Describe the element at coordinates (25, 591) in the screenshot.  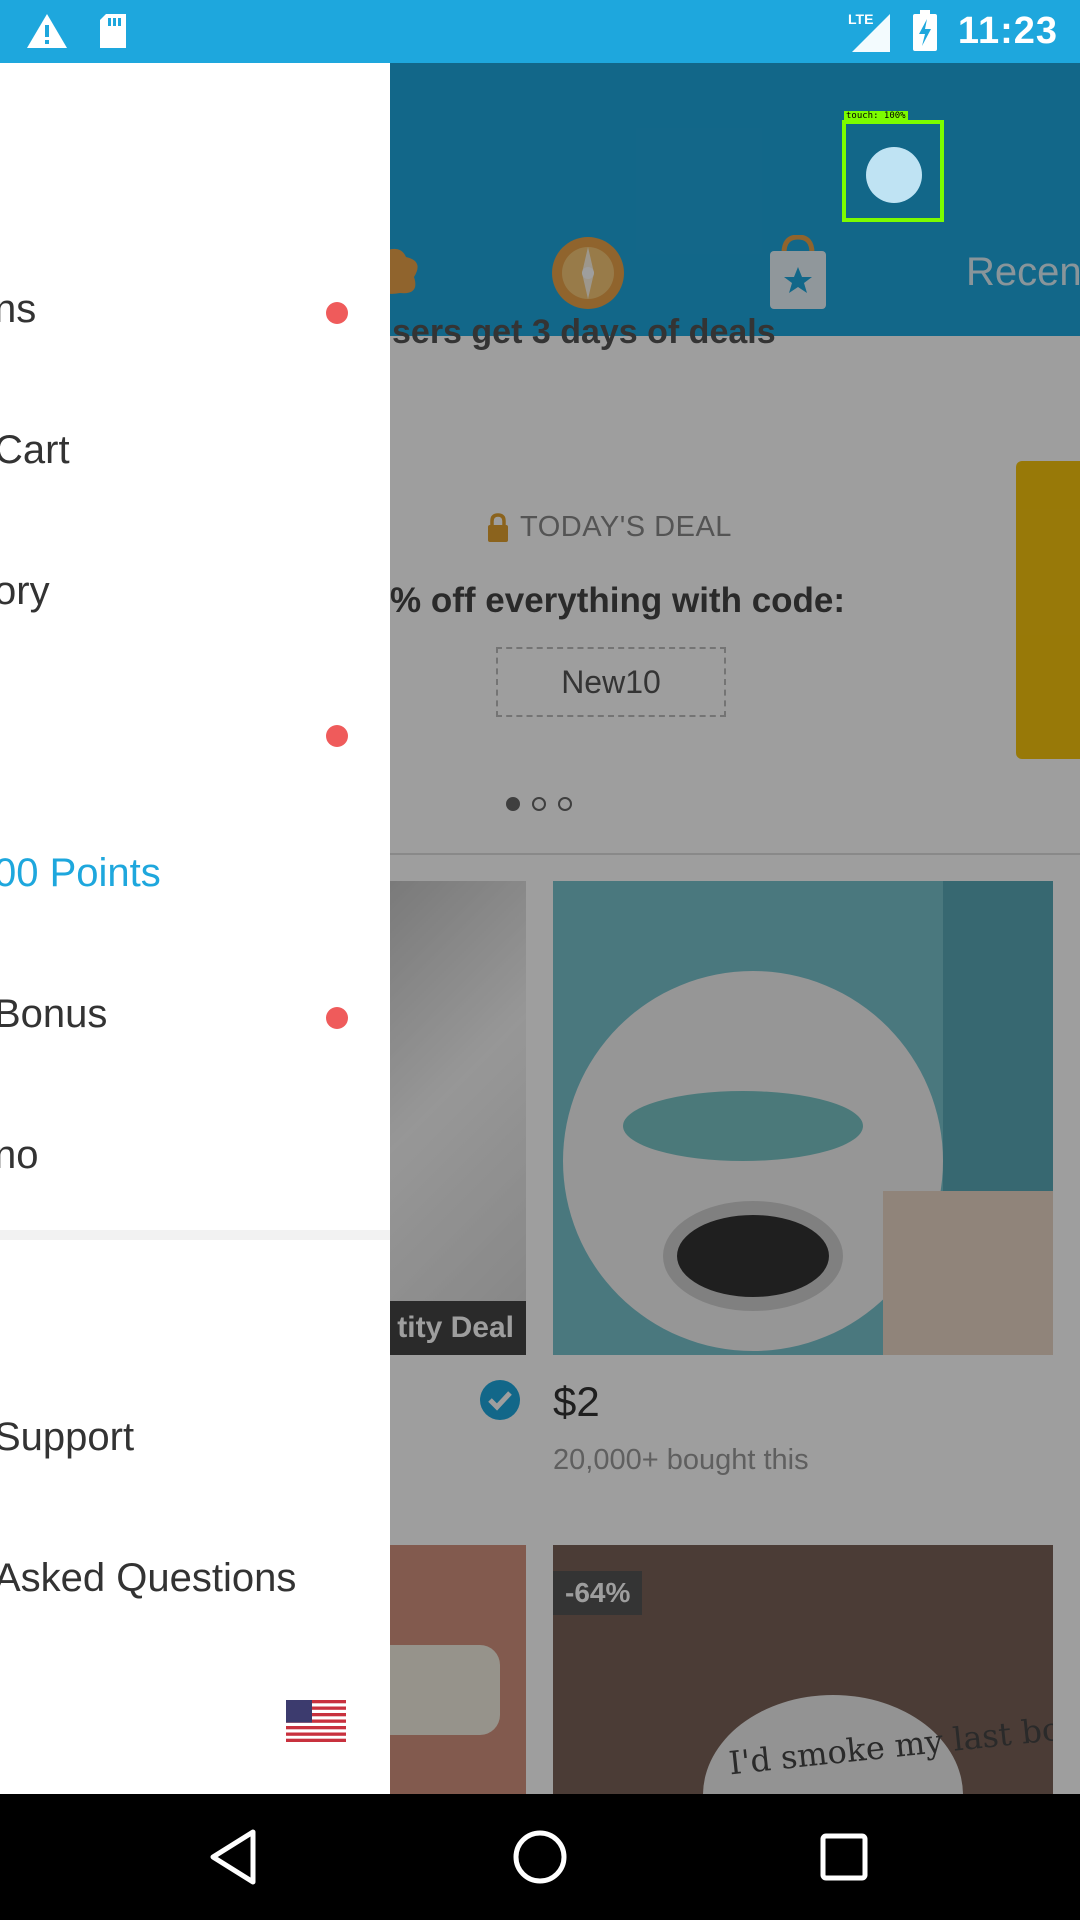
I see `drawer-item-label: ory` at that location.